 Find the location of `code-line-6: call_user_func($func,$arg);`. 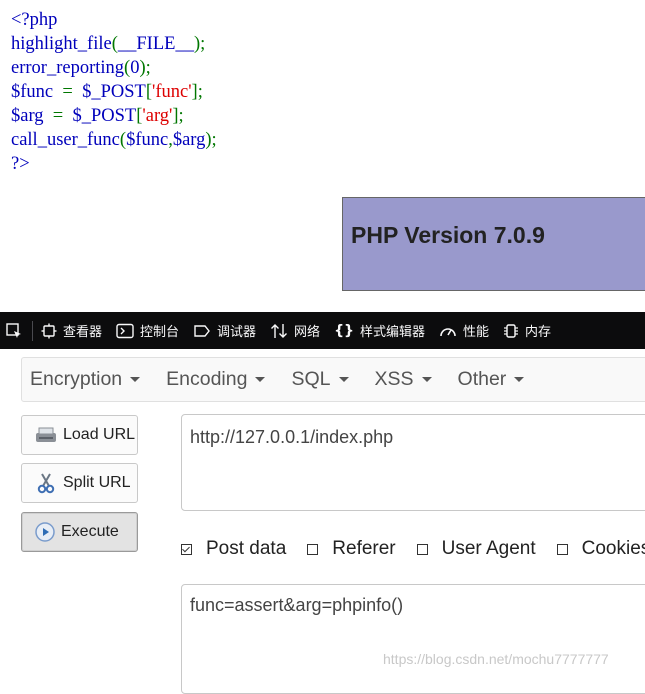

code-line-6: call_user_func($func,$arg); is located at coordinates (114, 140).